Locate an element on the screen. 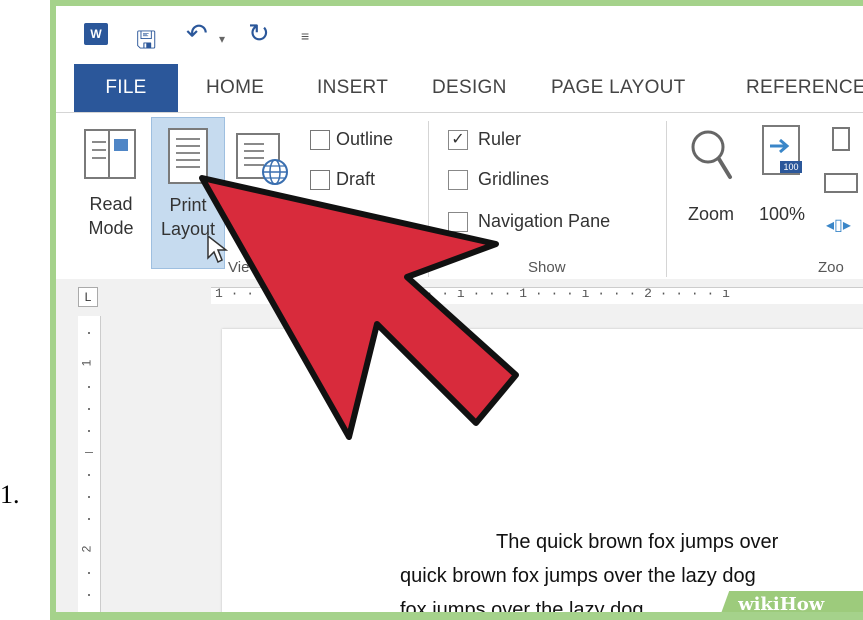  list-number: 1. is located at coordinates (10, 494).